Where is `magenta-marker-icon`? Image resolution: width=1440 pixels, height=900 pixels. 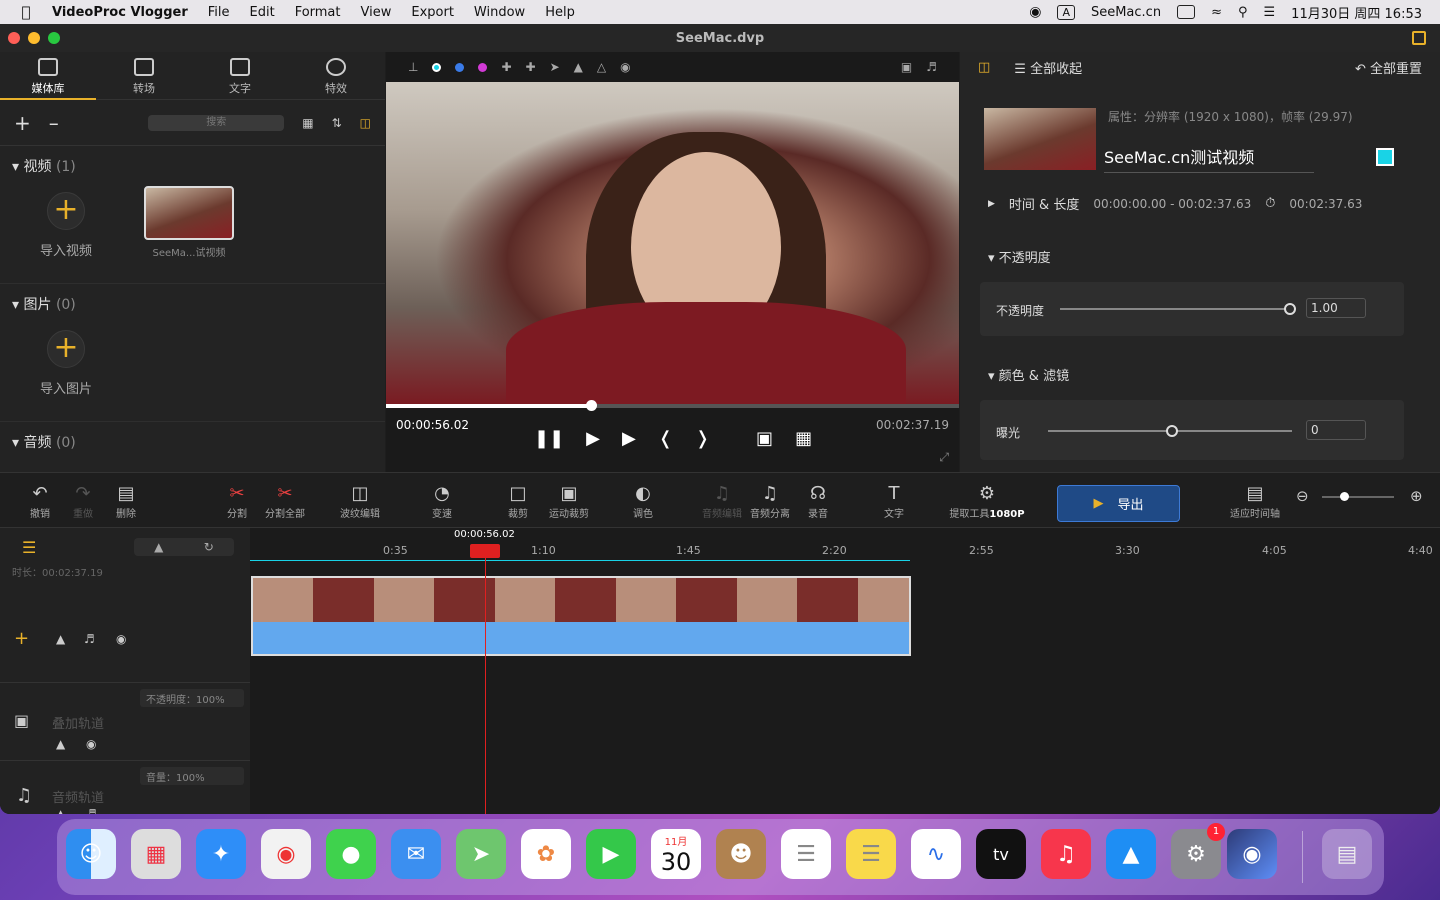 magenta-marker-icon is located at coordinates (483, 67).